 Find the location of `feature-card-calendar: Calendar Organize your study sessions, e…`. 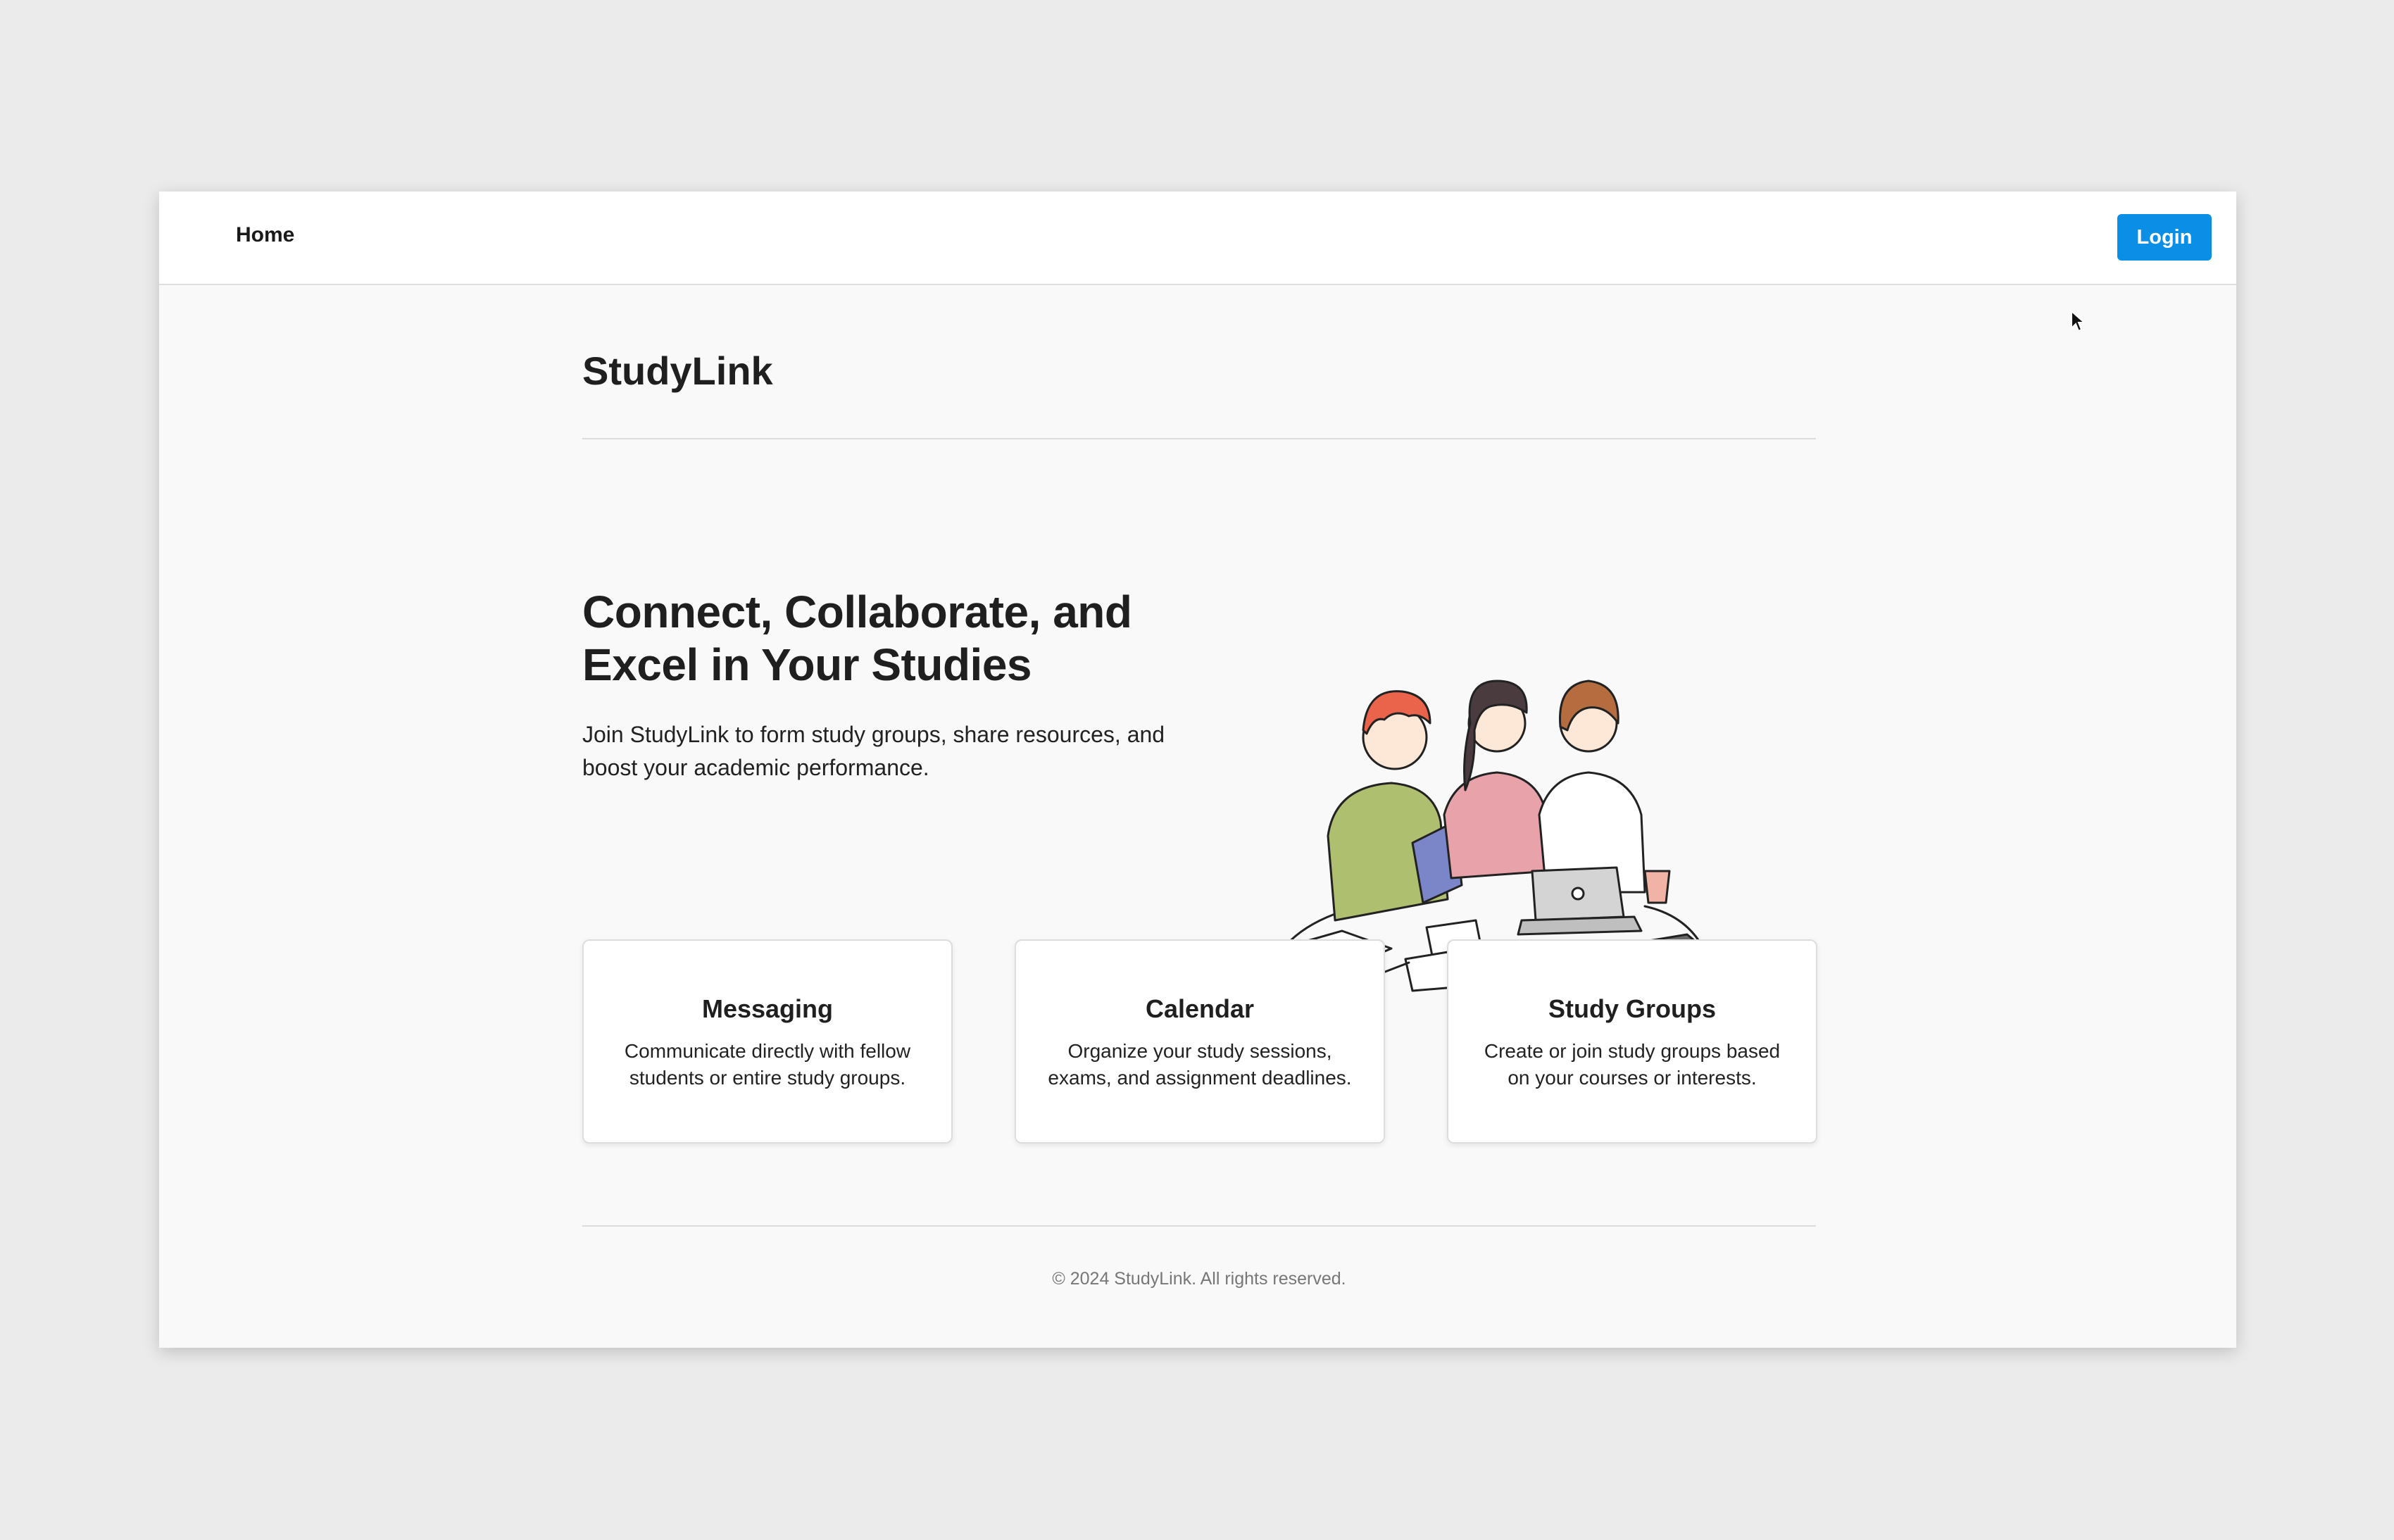

feature-card-calendar: Calendar Organize your study sessions, e… is located at coordinates (1200, 1041).